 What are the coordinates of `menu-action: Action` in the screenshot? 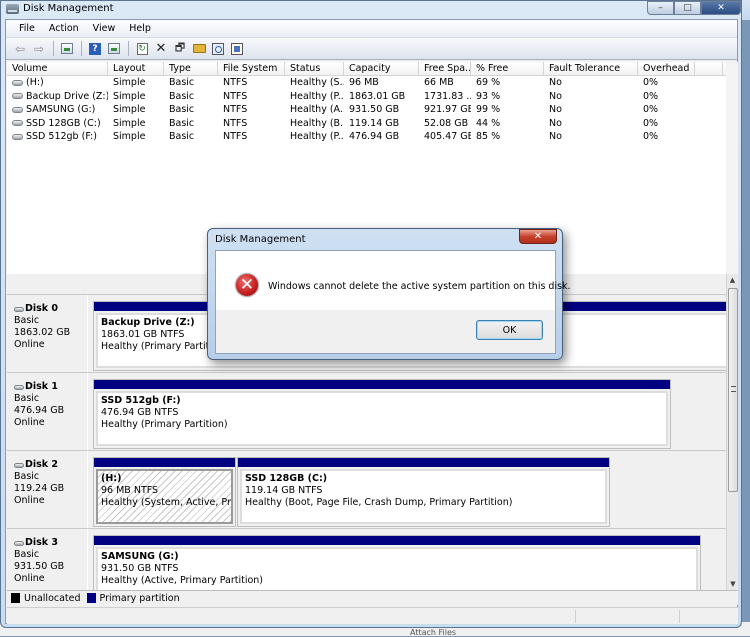 It's located at (64, 28).